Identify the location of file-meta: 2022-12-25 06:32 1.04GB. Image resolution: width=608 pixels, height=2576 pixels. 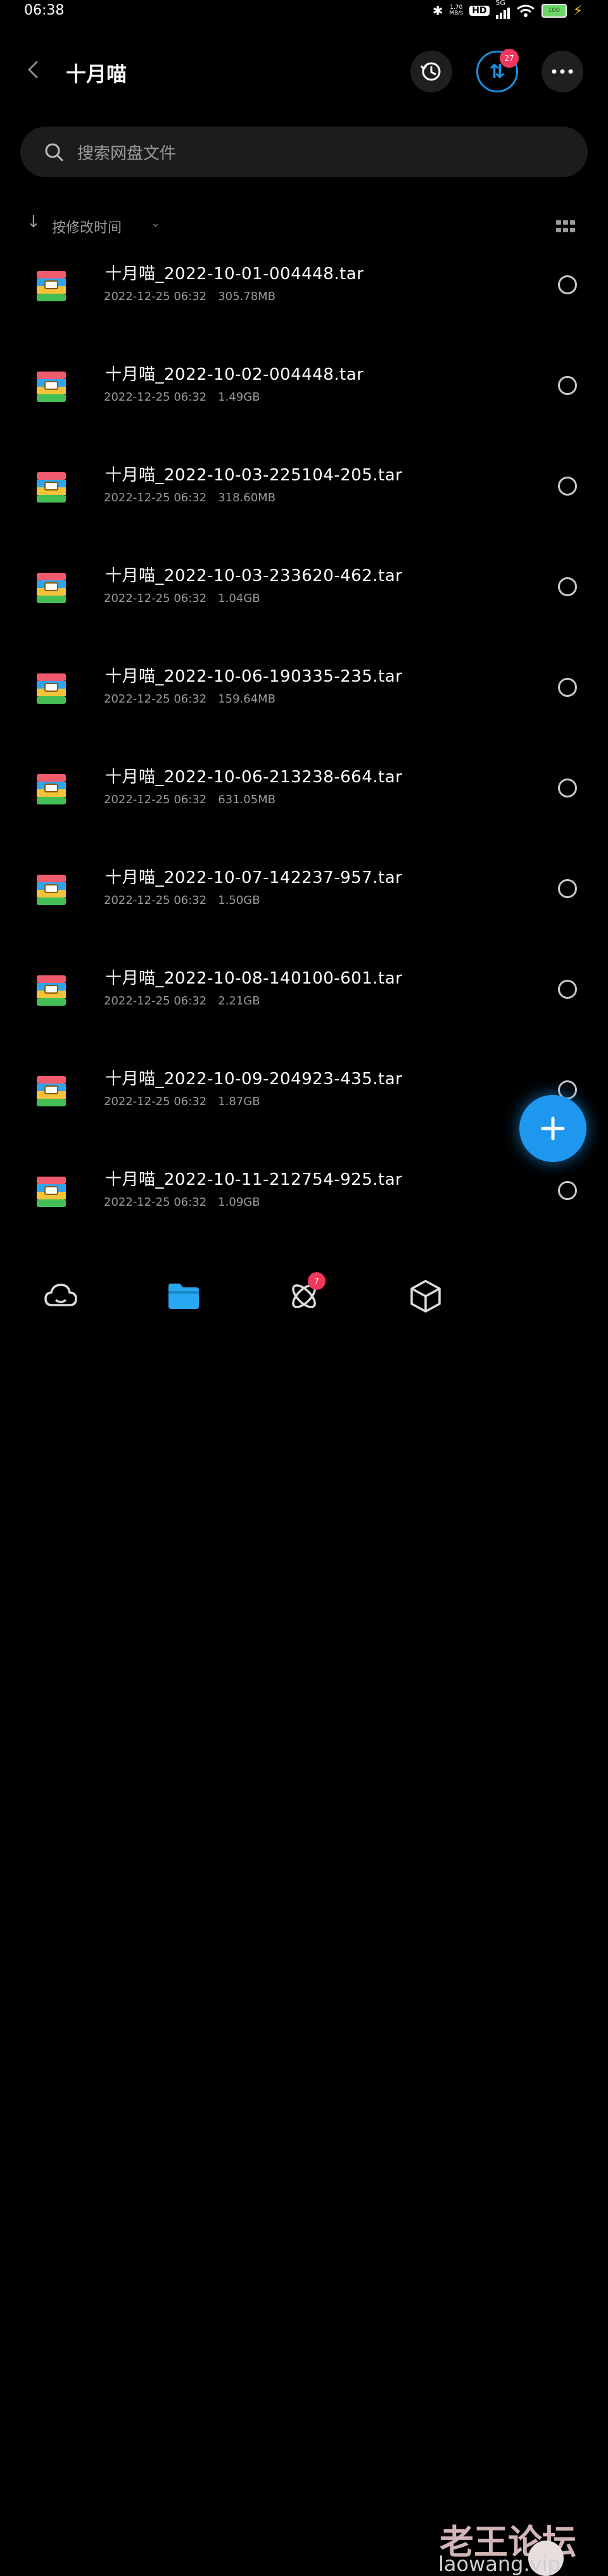
(182, 598).